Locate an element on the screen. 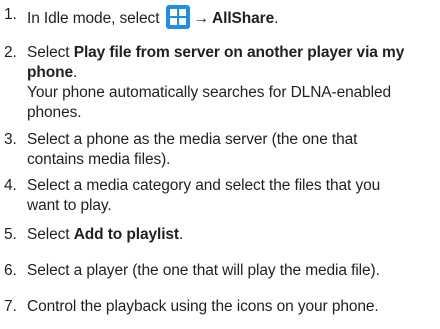  arrow-glyph: → is located at coordinates (201, 18).